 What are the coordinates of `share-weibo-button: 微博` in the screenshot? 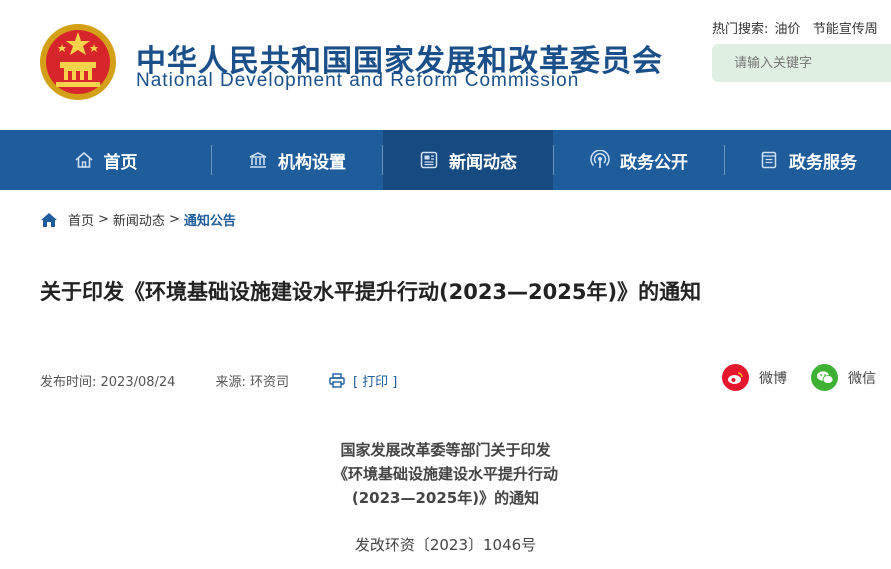 It's located at (754, 377).